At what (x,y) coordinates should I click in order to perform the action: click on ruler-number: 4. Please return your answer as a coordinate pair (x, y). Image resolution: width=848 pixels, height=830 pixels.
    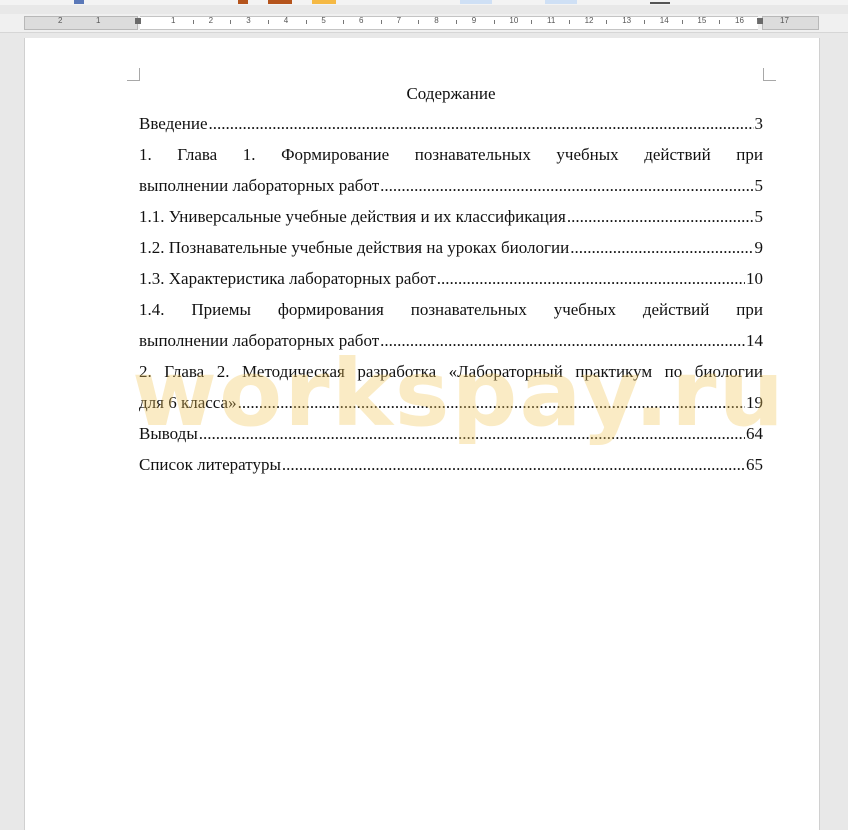
    Looking at the image, I should click on (286, 20).